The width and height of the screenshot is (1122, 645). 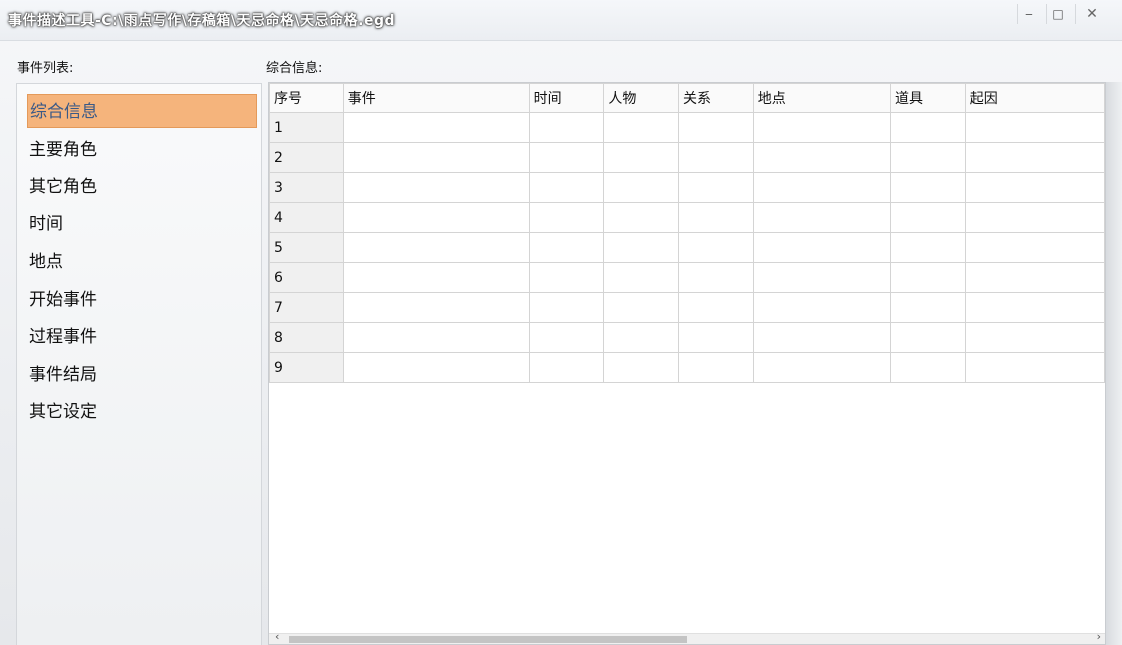 What do you see at coordinates (142, 224) in the screenshot?
I see `event-list-item: 时间` at bounding box center [142, 224].